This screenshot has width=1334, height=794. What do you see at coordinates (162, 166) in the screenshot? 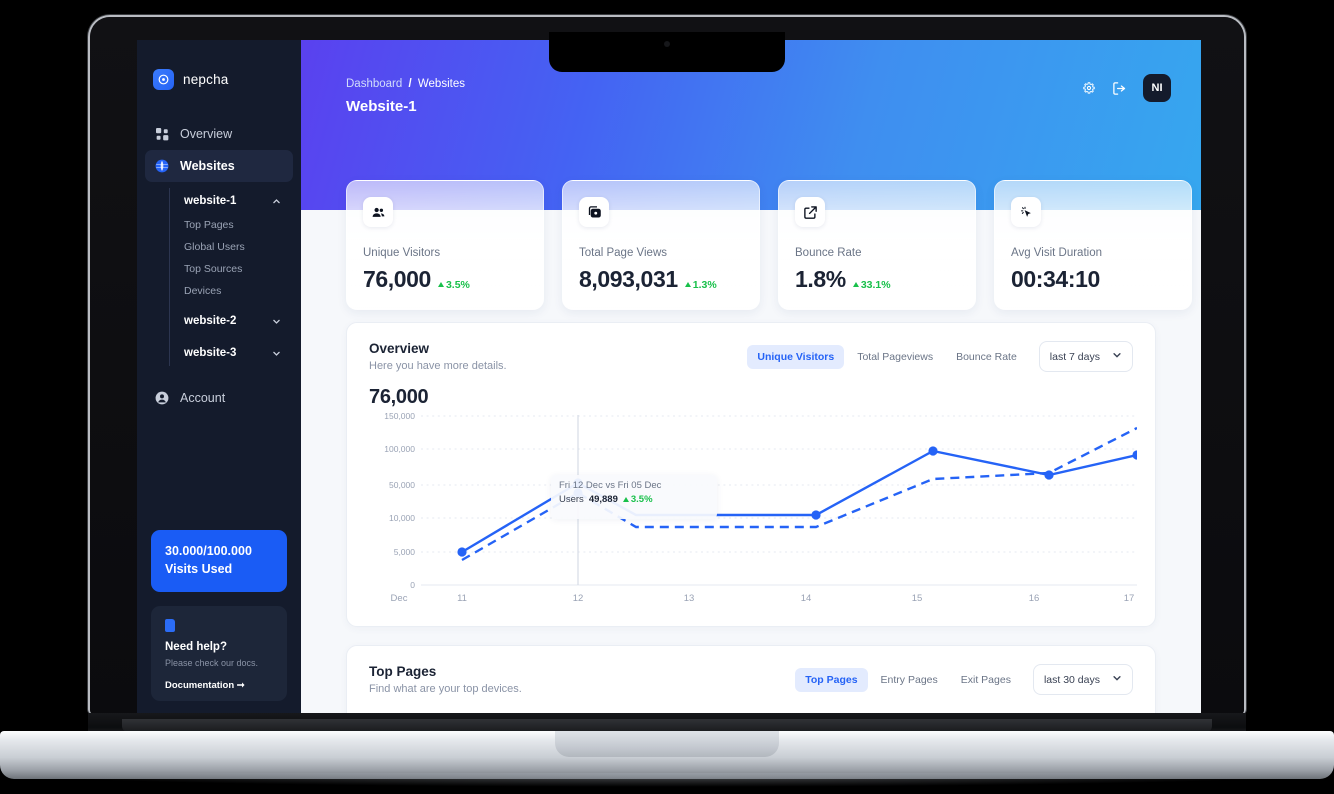
I see `globe-icon` at bounding box center [162, 166].